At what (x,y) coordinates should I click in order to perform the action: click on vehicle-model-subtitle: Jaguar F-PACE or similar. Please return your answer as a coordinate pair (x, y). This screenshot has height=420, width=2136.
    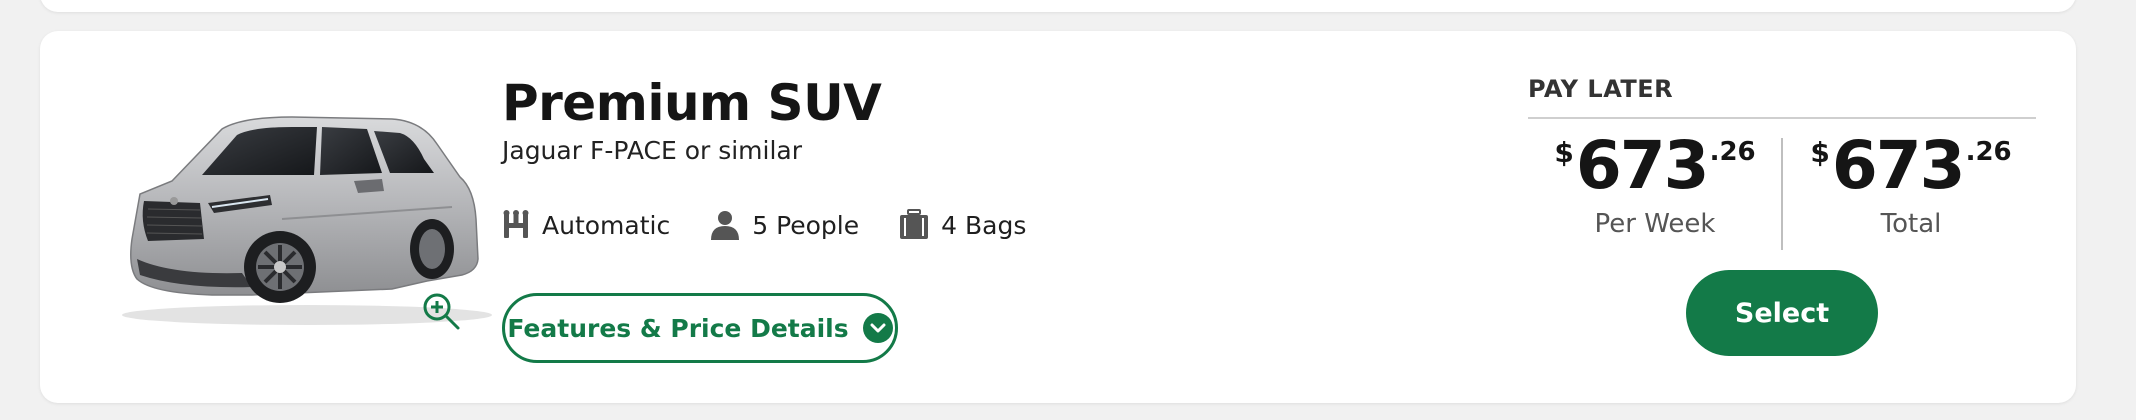
    Looking at the image, I should click on (652, 150).